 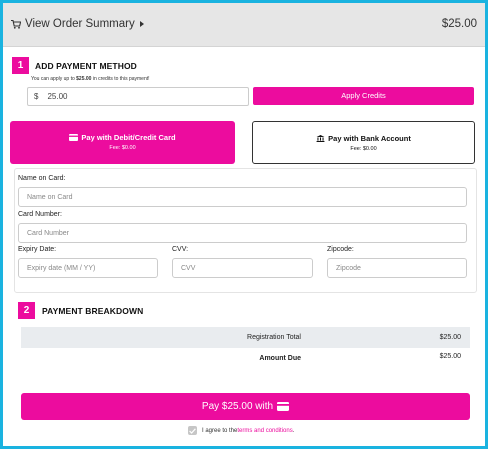 I want to click on order-summary-label: View Order Summary, so click(x=80, y=24).